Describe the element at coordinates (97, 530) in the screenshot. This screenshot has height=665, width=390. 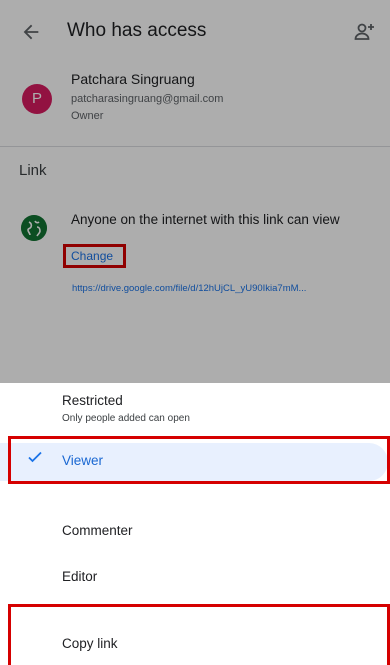
I see `option-commenter: Commenter` at that location.